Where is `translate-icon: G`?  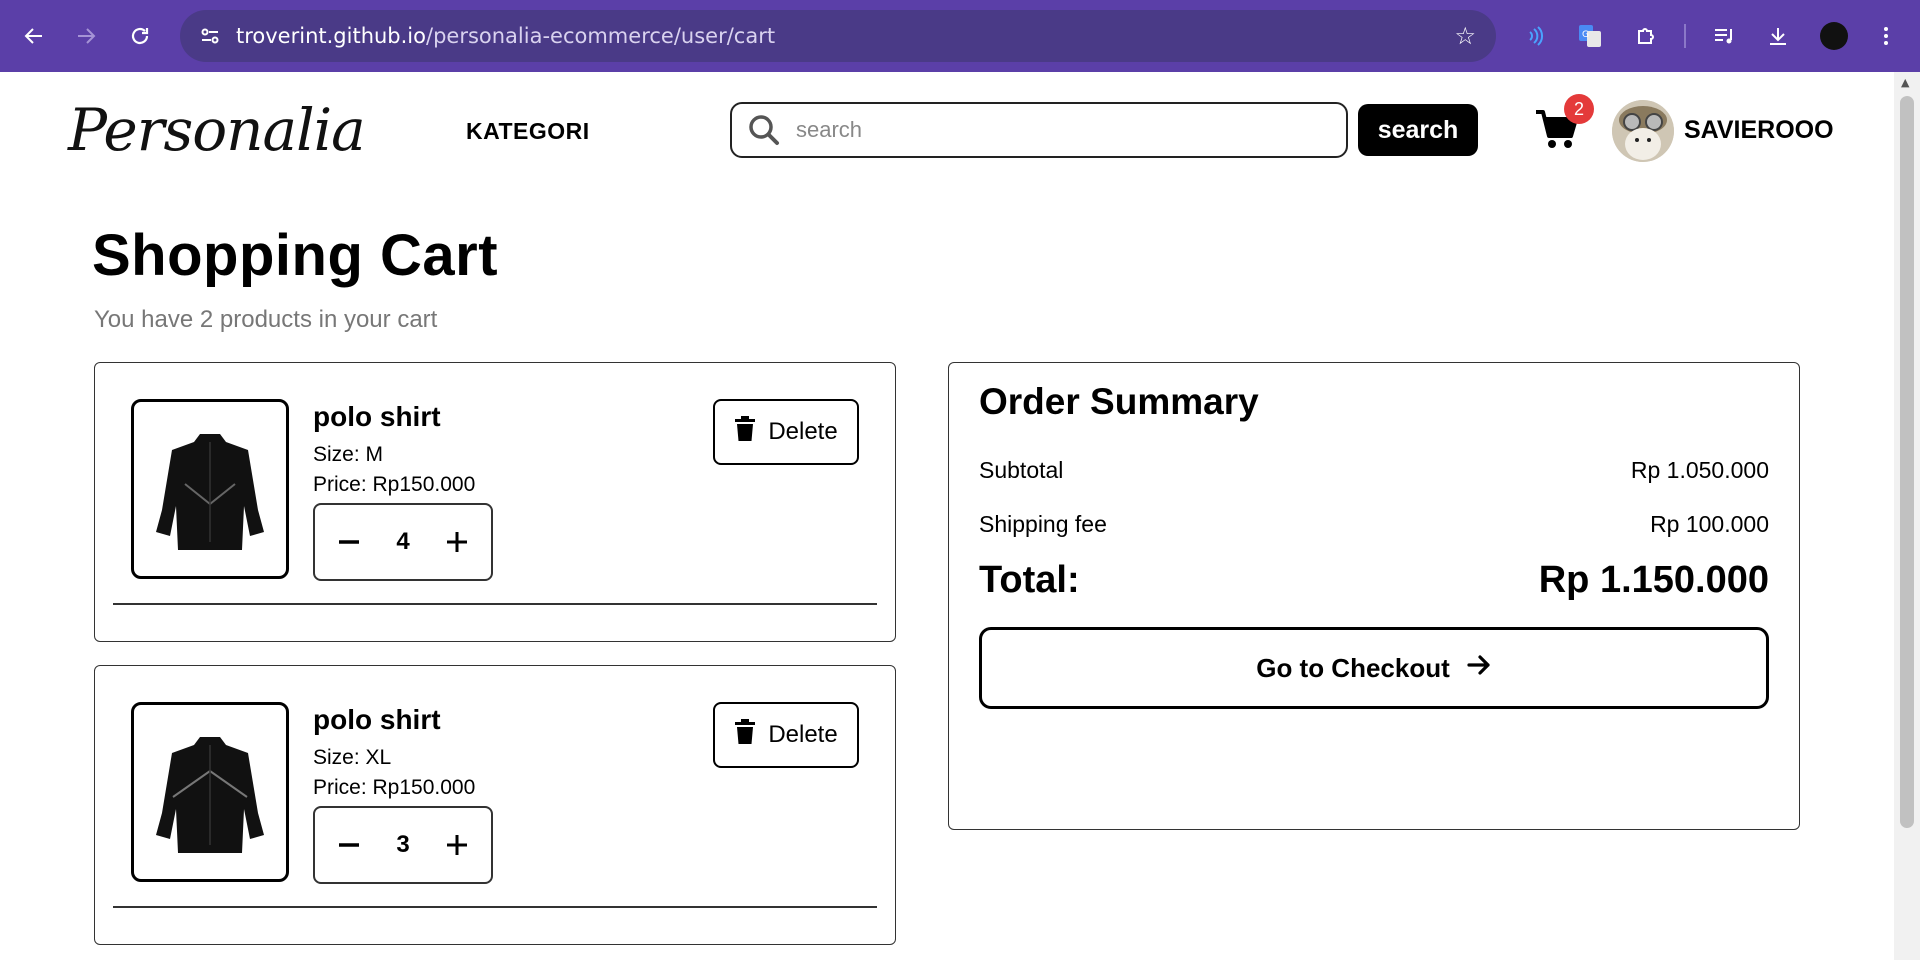 translate-icon: G is located at coordinates (1590, 36).